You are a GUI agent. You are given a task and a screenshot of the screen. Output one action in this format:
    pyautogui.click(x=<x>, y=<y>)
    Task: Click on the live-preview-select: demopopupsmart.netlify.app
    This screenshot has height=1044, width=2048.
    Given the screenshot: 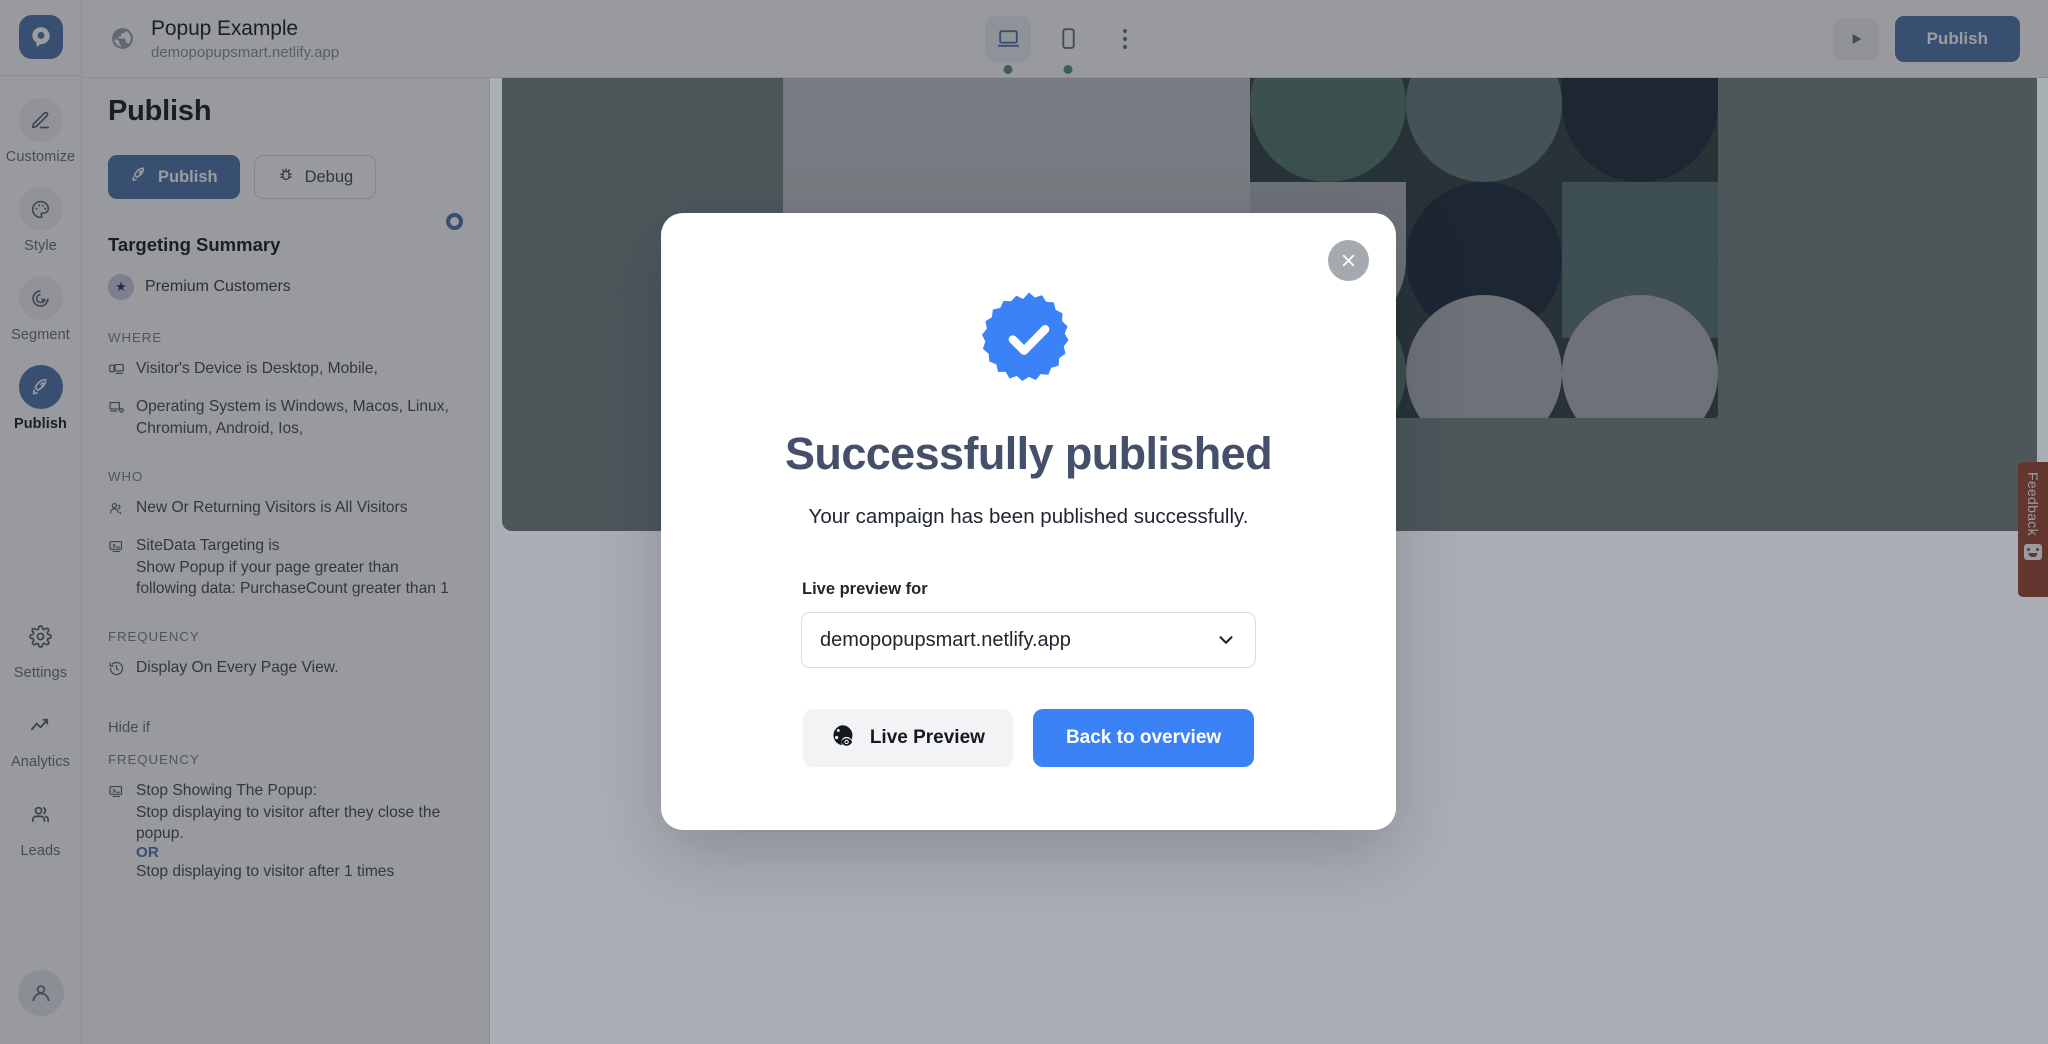 What is the action you would take?
    pyautogui.click(x=1028, y=640)
    